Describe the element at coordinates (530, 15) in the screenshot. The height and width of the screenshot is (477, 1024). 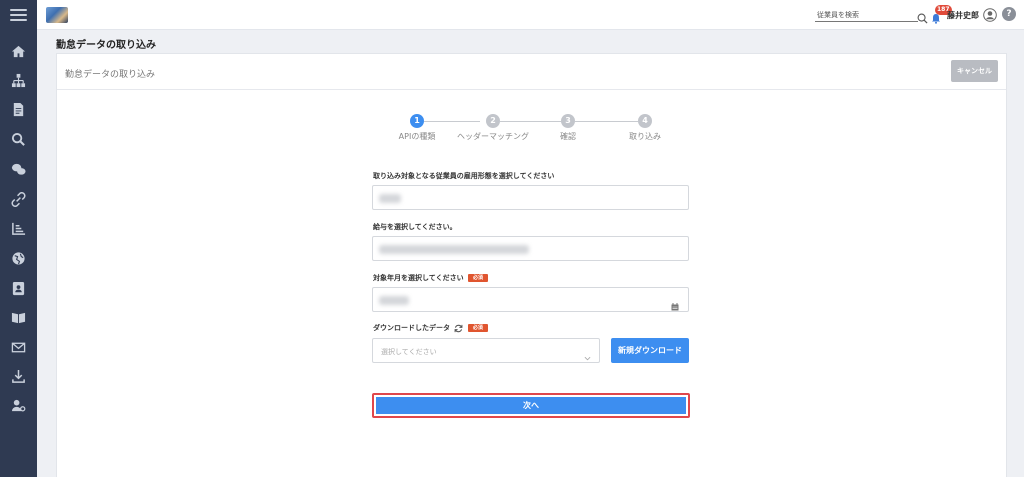
I see `top-bar: 従業員を検索 187 藤井史郎 ?` at that location.